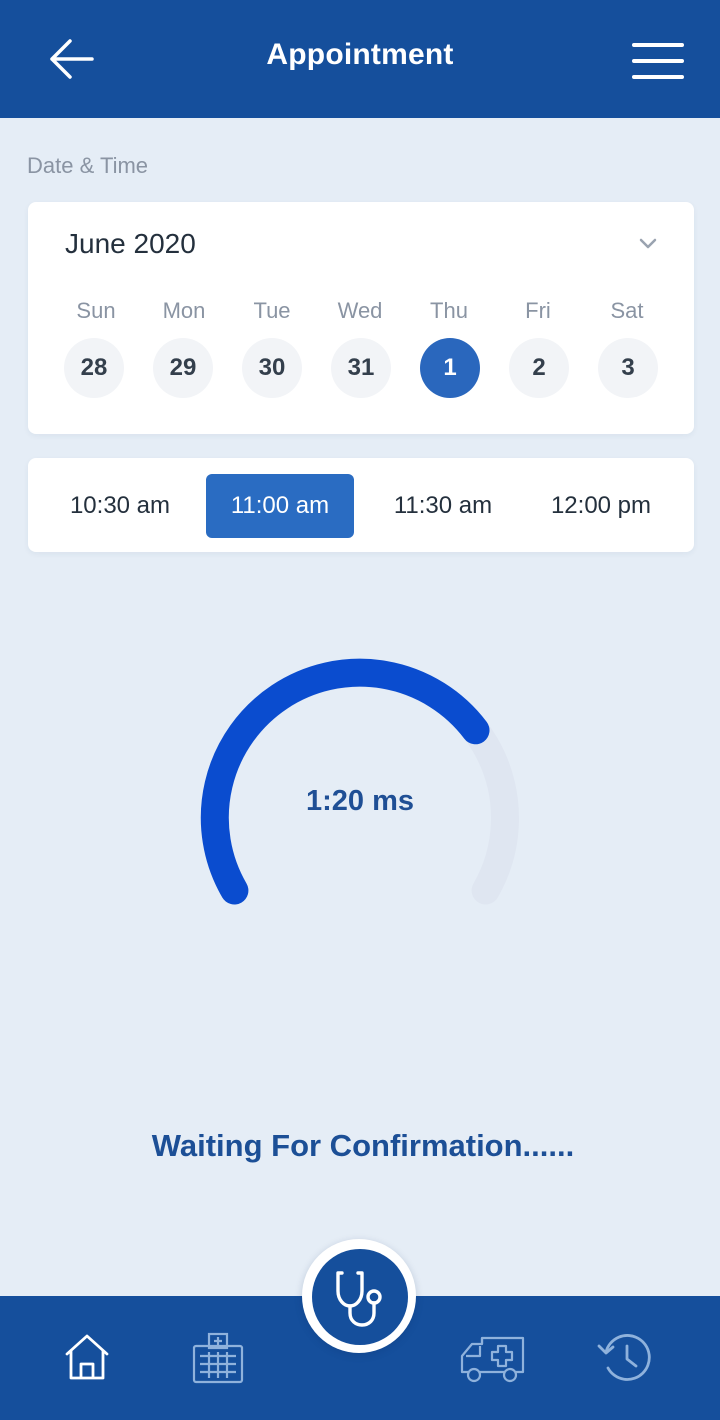 This screenshot has width=720, height=1420. I want to click on day-name-sat: Sat, so click(627, 310).